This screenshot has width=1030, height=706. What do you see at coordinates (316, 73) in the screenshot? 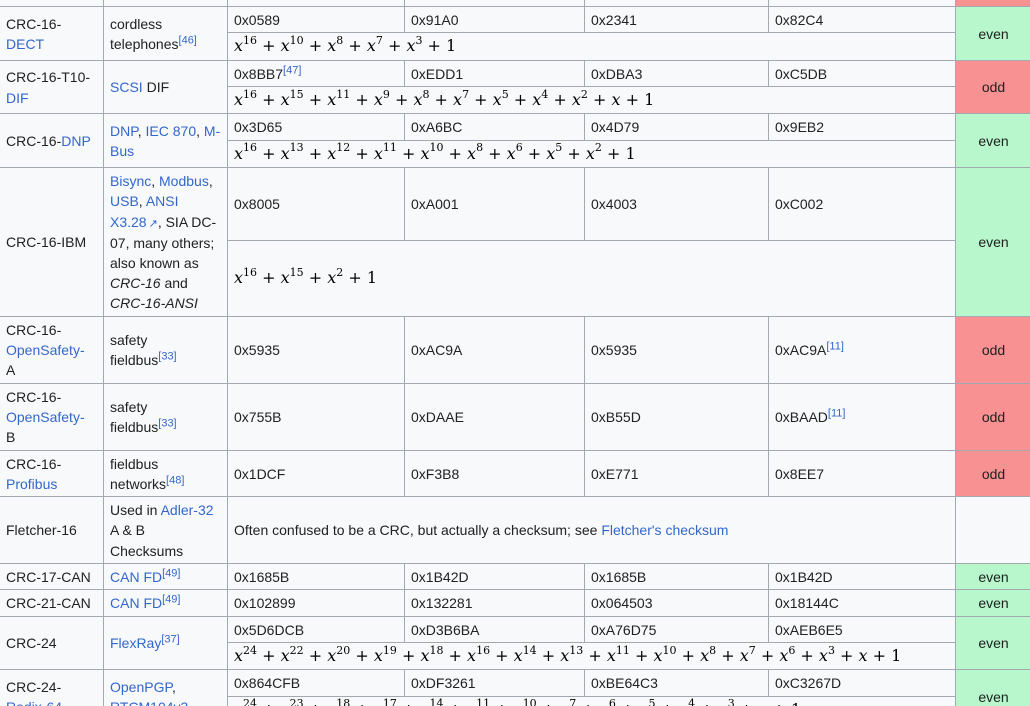
I see `hex-cell-normal: 0x8BB7[47]` at bounding box center [316, 73].